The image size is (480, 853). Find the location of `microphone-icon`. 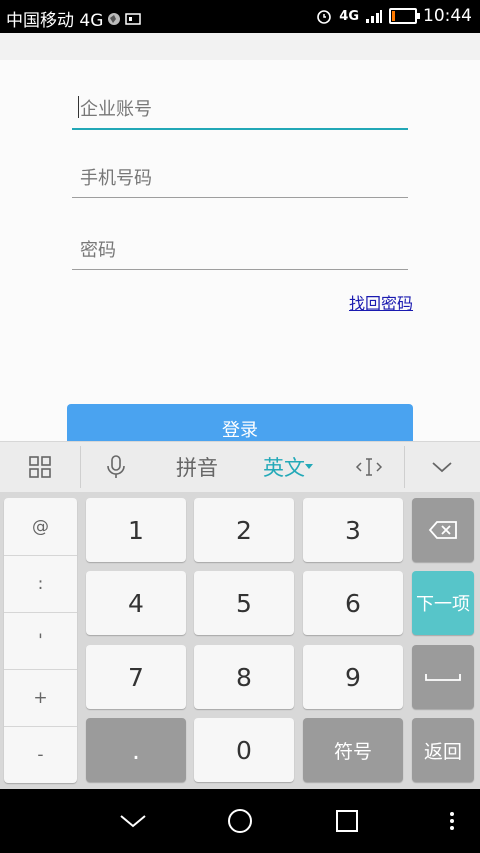

microphone-icon is located at coordinates (116, 467).